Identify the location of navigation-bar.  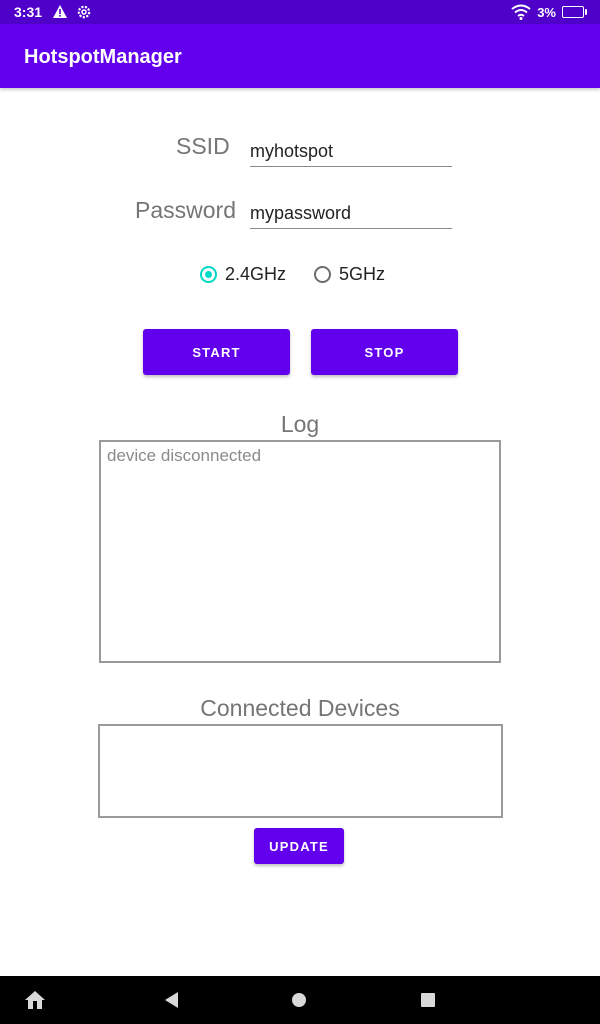
(300, 1000).